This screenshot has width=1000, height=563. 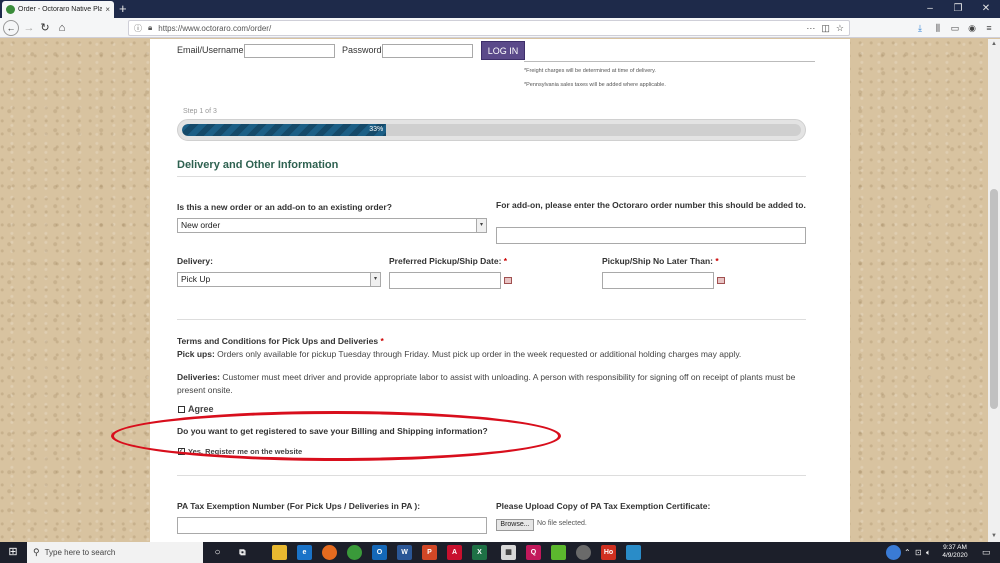 I want to click on tax-divider, so click(x=491, y=475).